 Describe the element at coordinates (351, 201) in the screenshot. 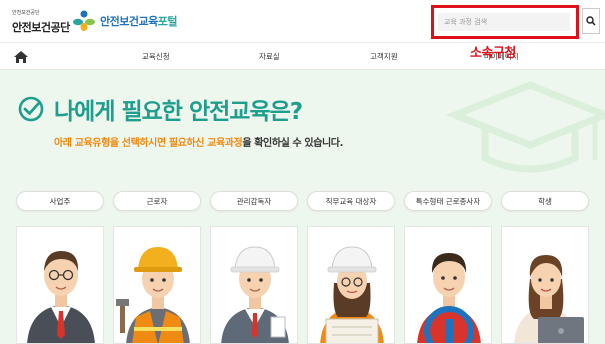

I see `pill-job-training: 직무교육 대상자` at that location.